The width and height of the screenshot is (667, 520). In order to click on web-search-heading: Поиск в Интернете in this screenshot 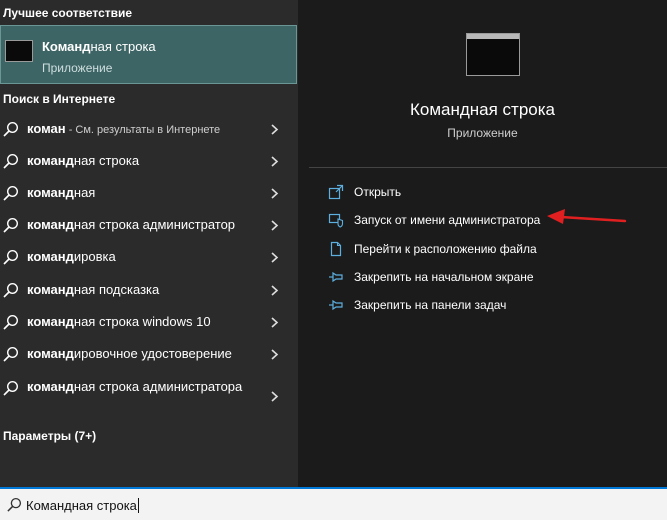, I will do `click(59, 99)`.